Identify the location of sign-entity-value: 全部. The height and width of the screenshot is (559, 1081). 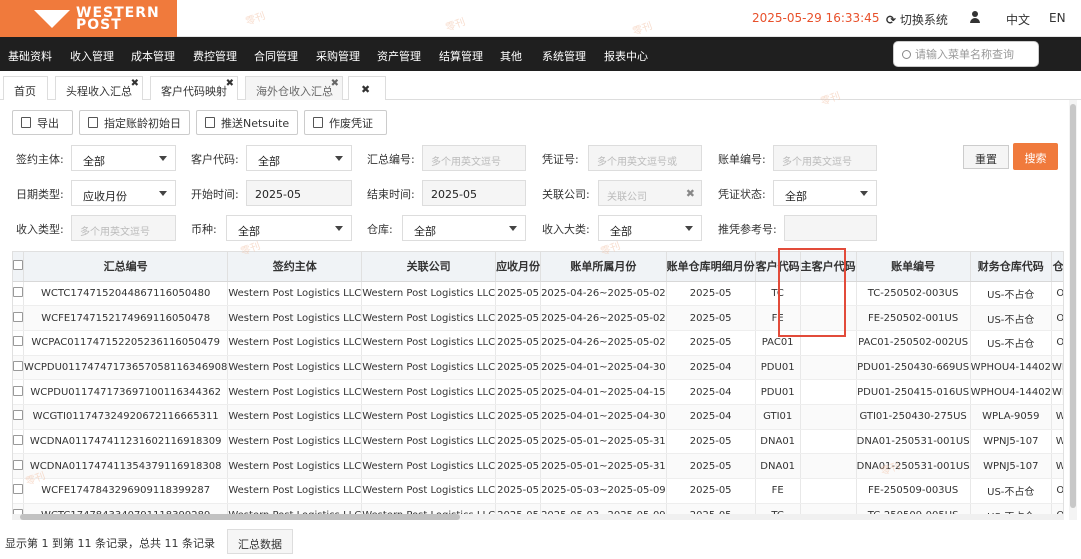
(94, 161).